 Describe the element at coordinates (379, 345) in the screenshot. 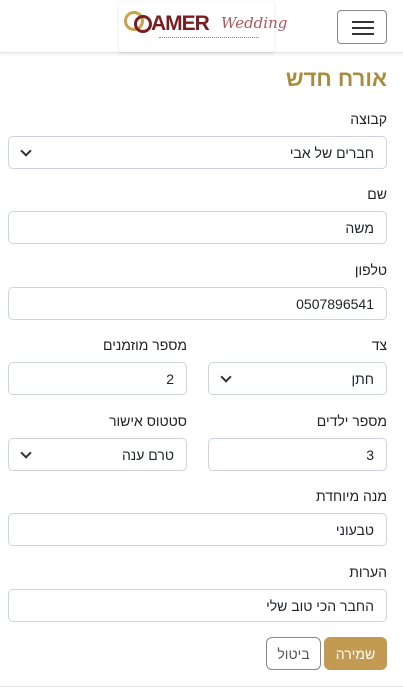

I see `side-label: צד` at that location.